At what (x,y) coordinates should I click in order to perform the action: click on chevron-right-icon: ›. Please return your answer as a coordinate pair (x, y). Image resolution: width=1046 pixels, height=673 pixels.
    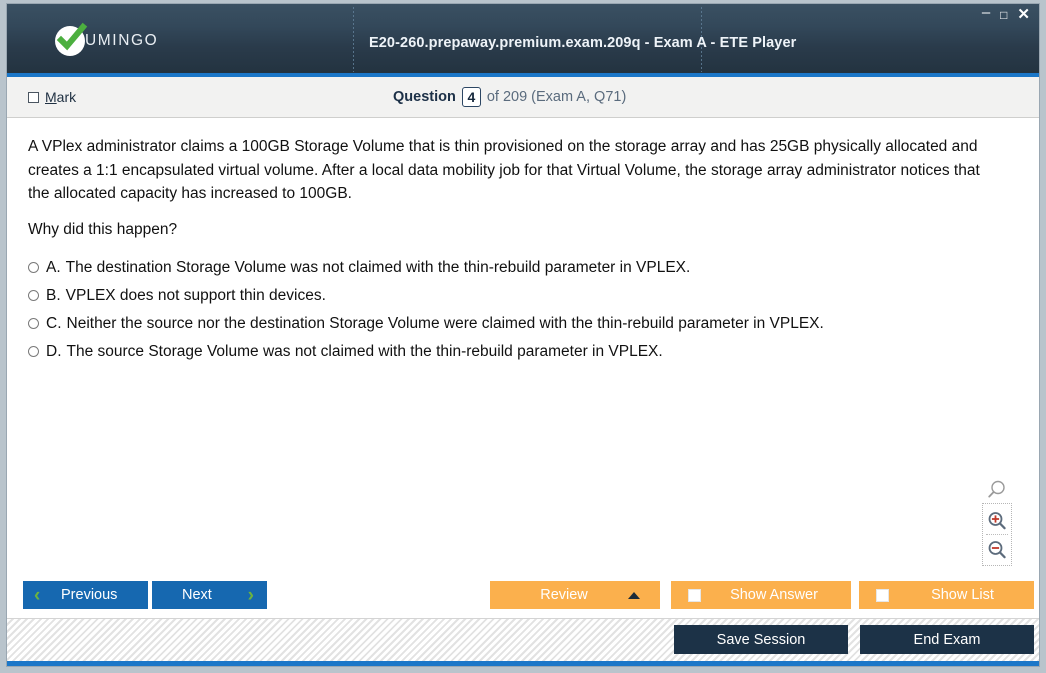
    Looking at the image, I should click on (250, 595).